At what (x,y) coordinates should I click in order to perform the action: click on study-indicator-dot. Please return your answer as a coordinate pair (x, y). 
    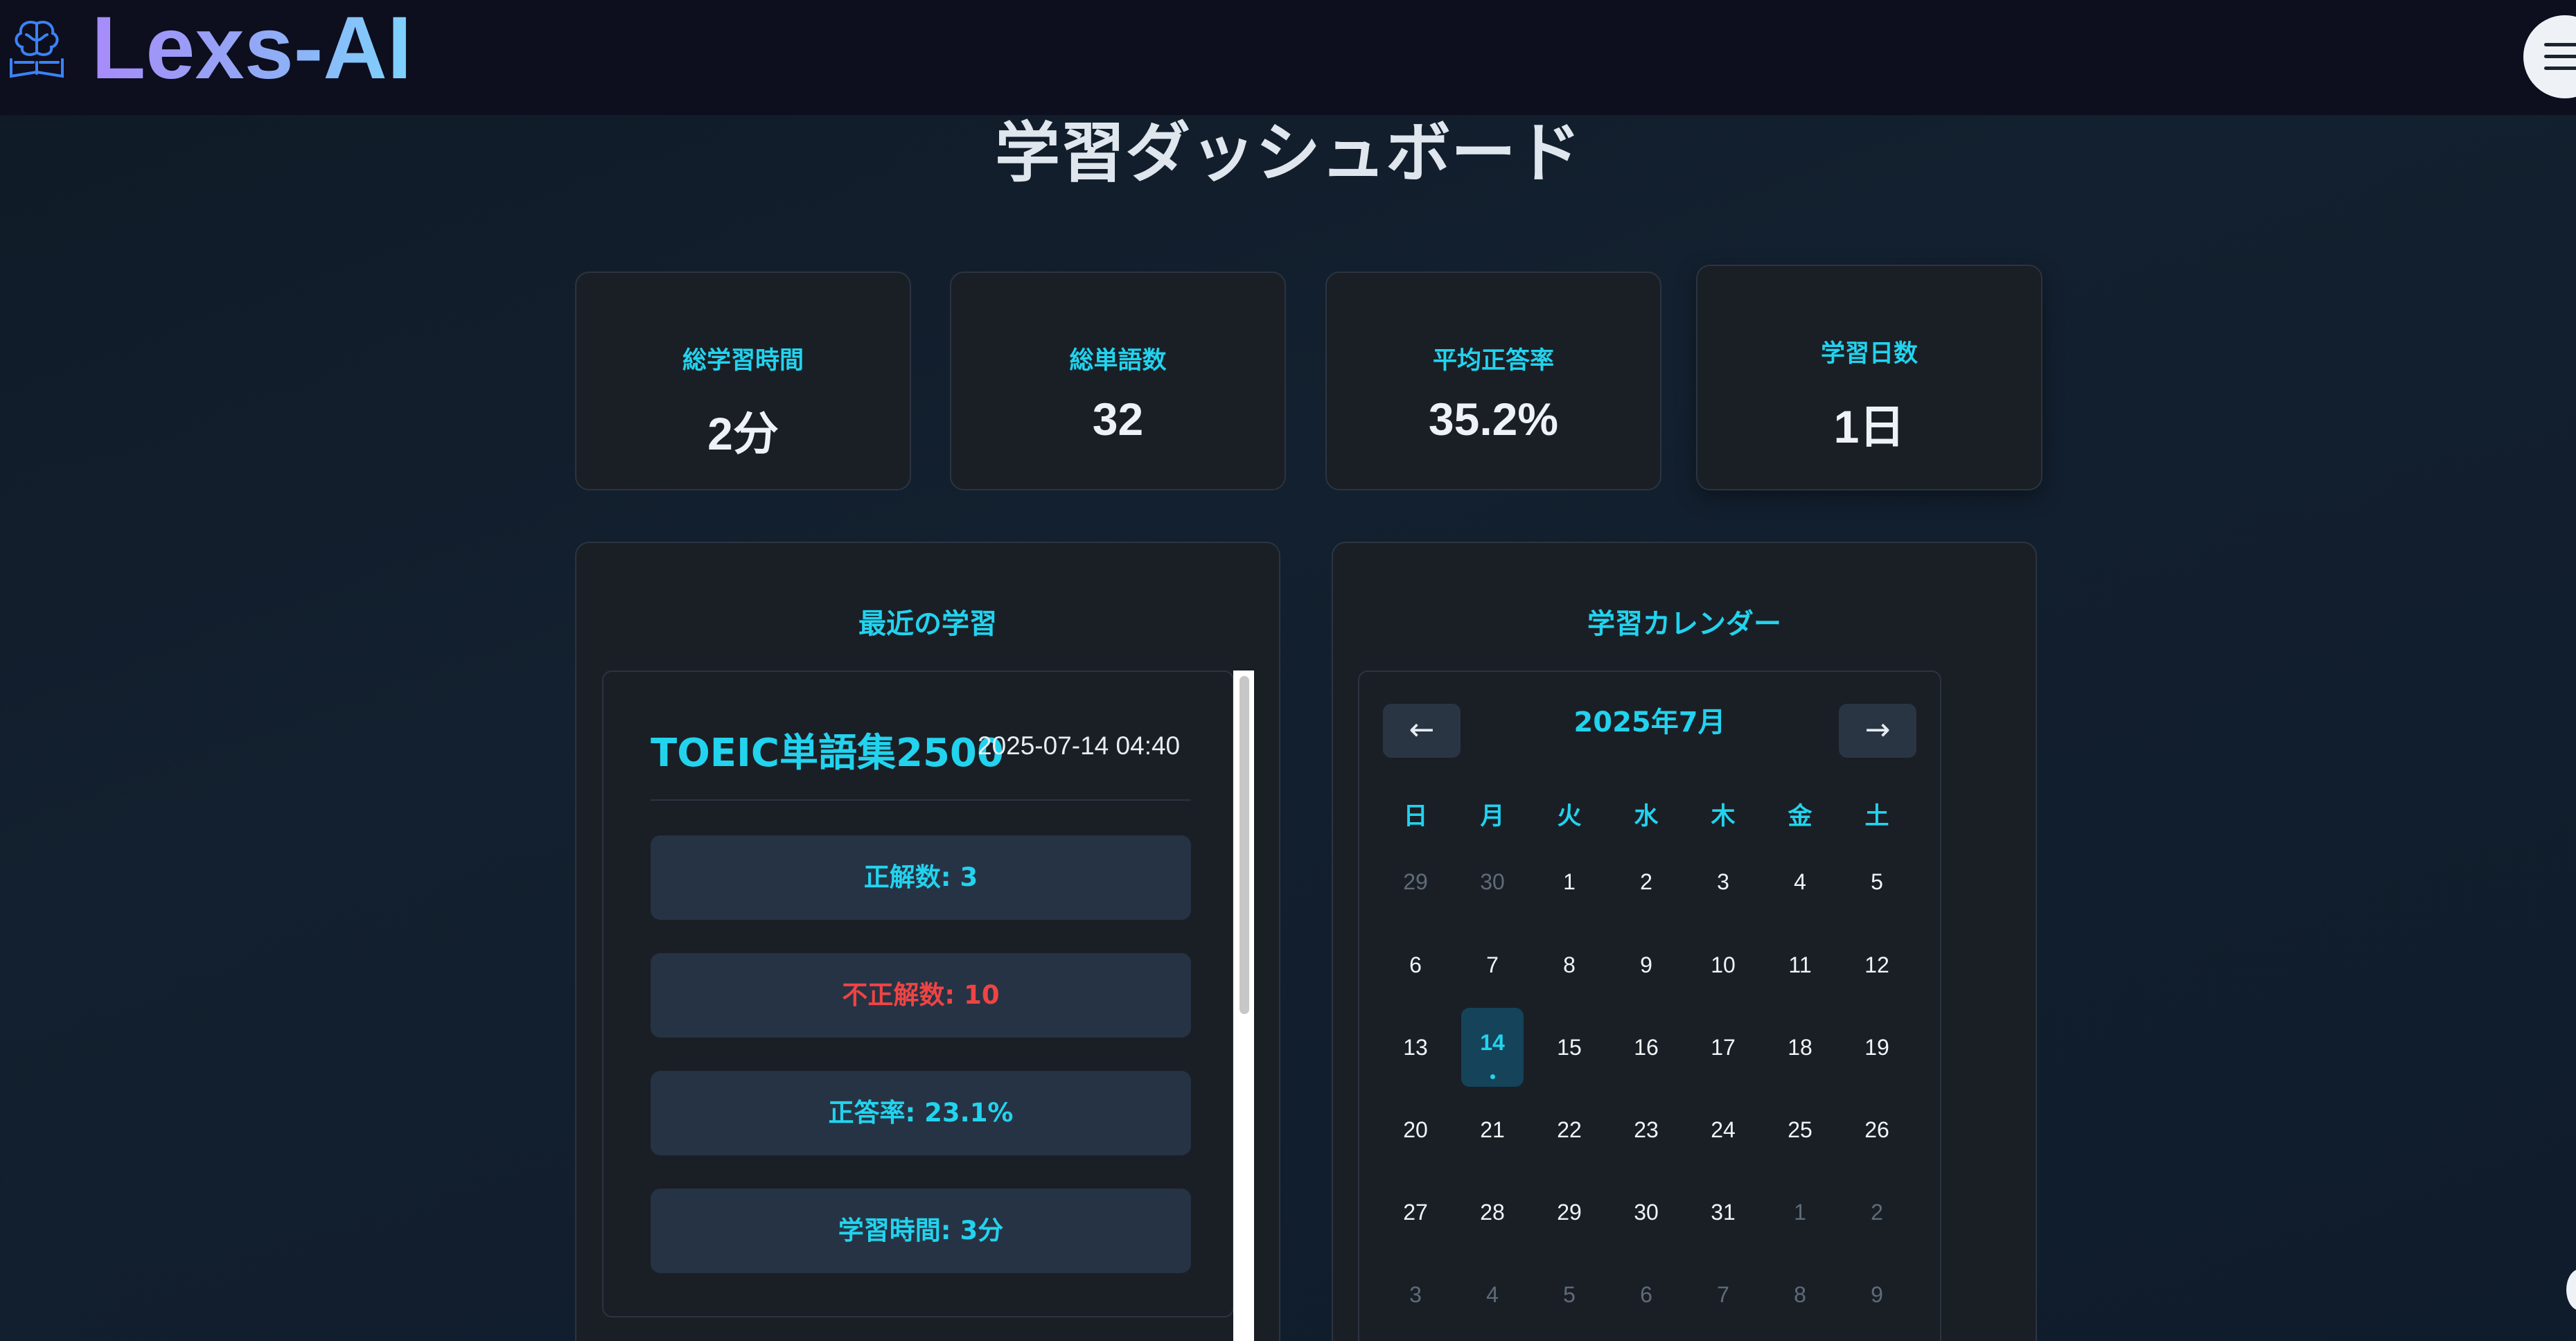
    Looking at the image, I should click on (1492, 1076).